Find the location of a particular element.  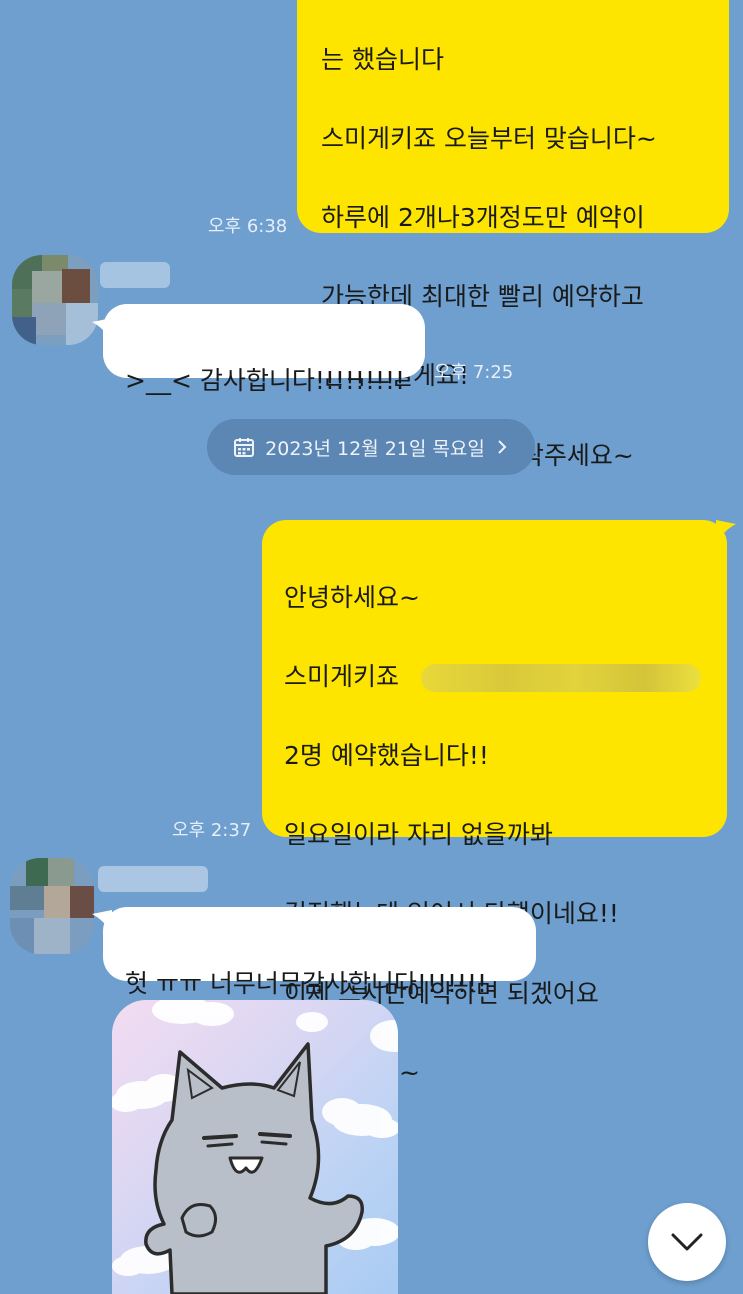

chevron-right-icon is located at coordinates (502, 447).